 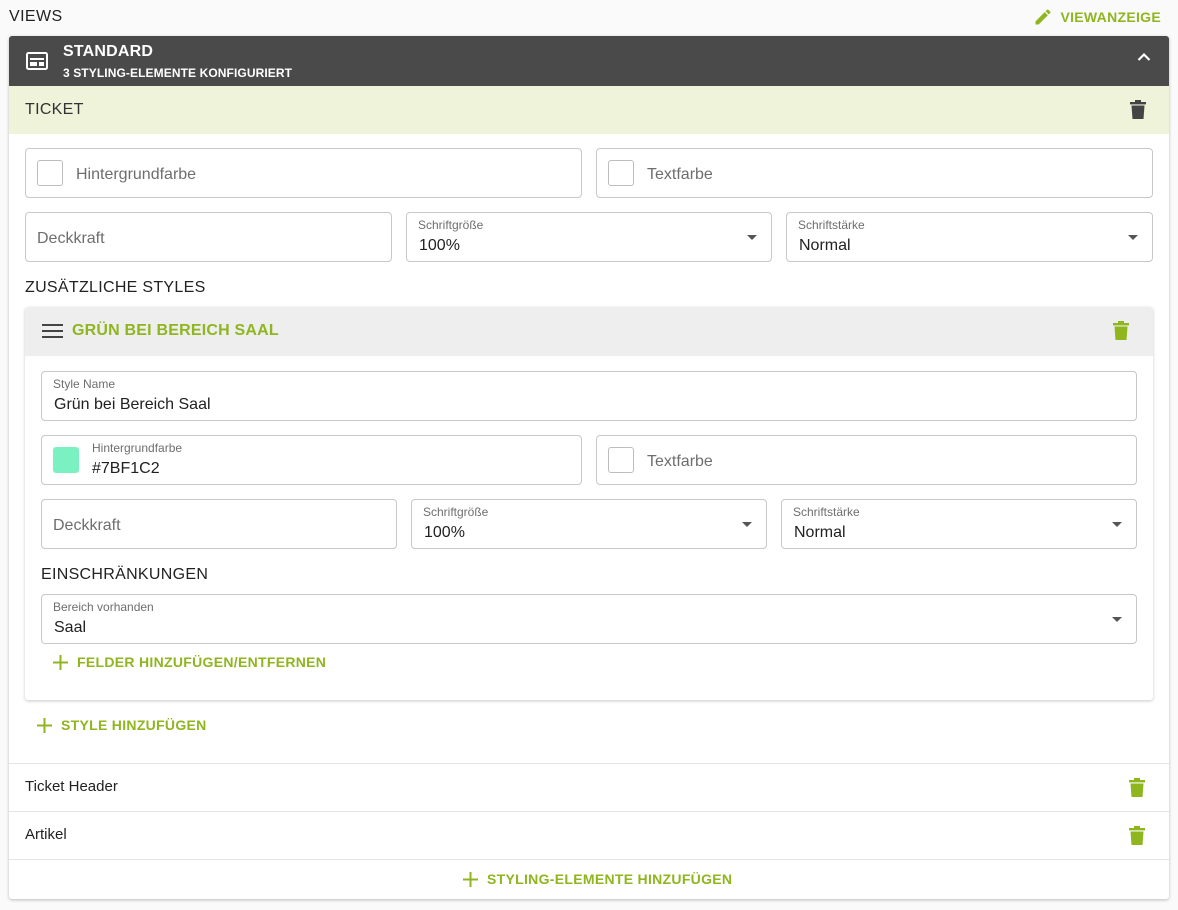 What do you see at coordinates (969, 237) in the screenshot?
I see `ticket-schriftstaerke-select: Schriftstärke Normal` at bounding box center [969, 237].